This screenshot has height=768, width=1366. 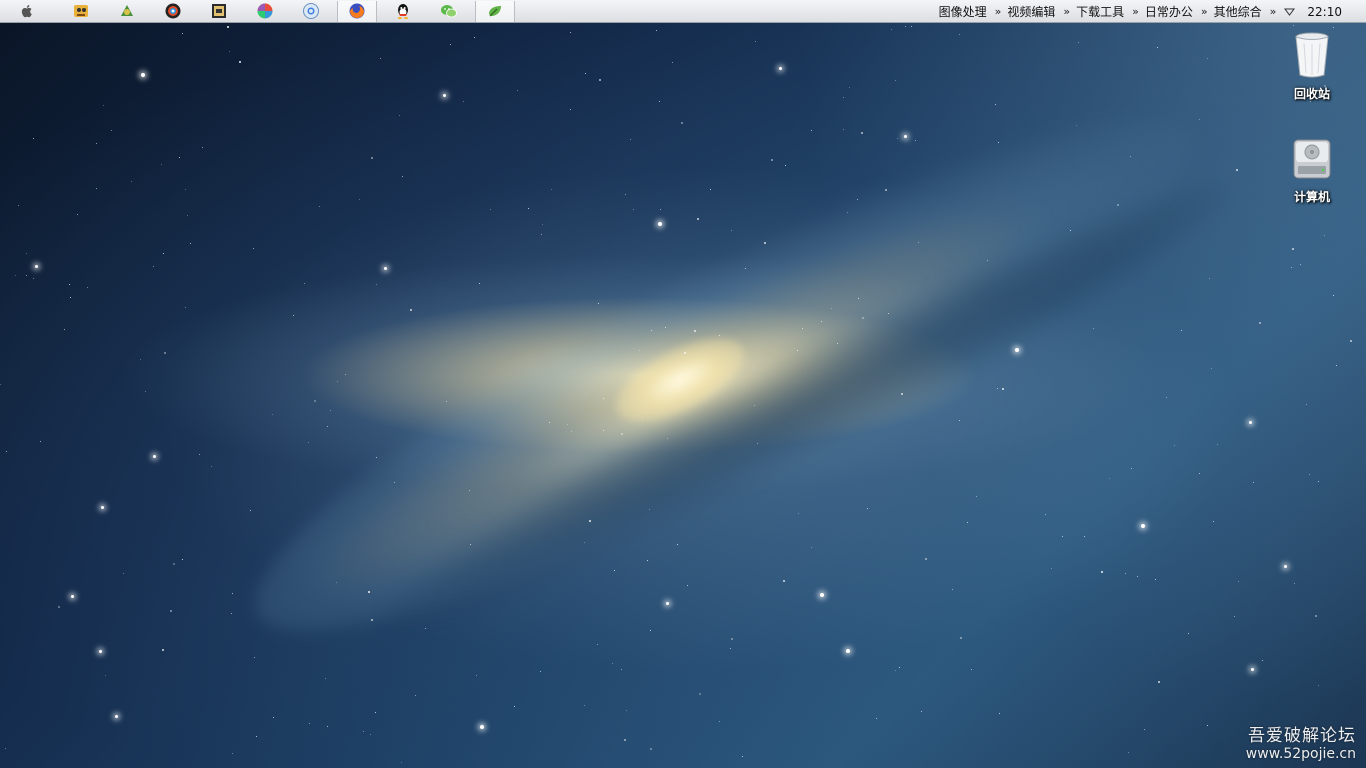 I want to click on desktop-icon-computer: 计算机, so click(x=1312, y=170).